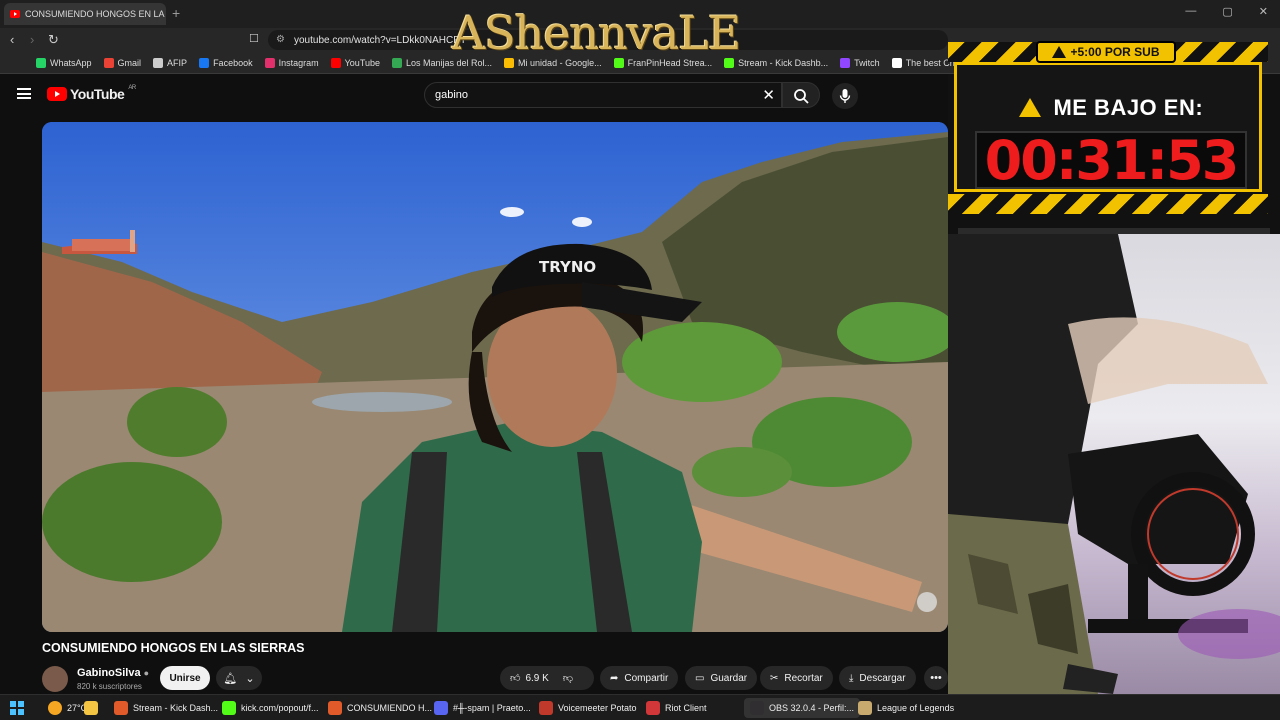  I want to click on minimize-icon: —, so click(1190, 11).